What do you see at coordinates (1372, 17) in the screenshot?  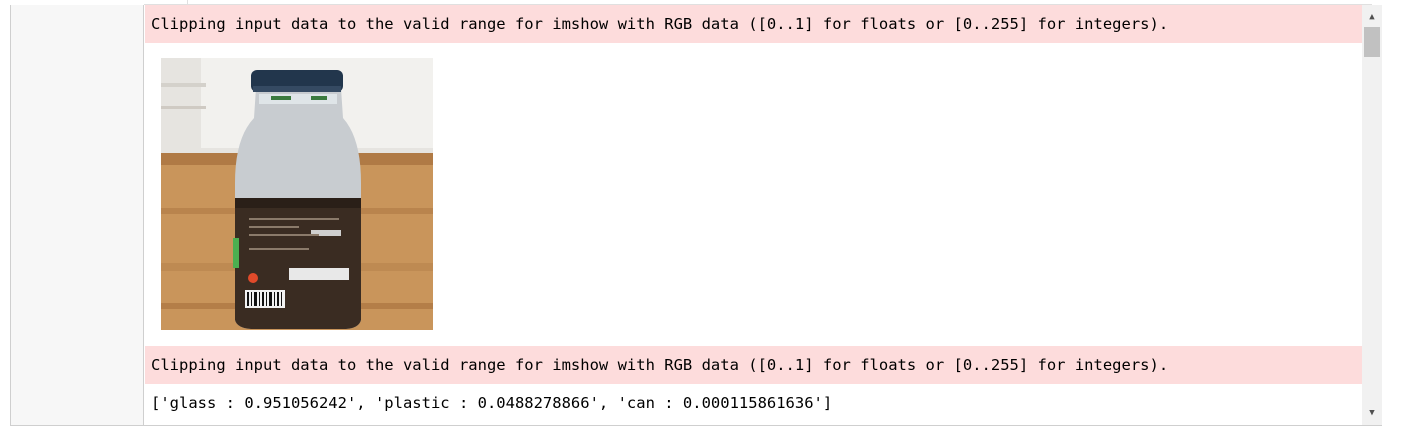 I see `triangle-up-icon: ▲` at bounding box center [1372, 17].